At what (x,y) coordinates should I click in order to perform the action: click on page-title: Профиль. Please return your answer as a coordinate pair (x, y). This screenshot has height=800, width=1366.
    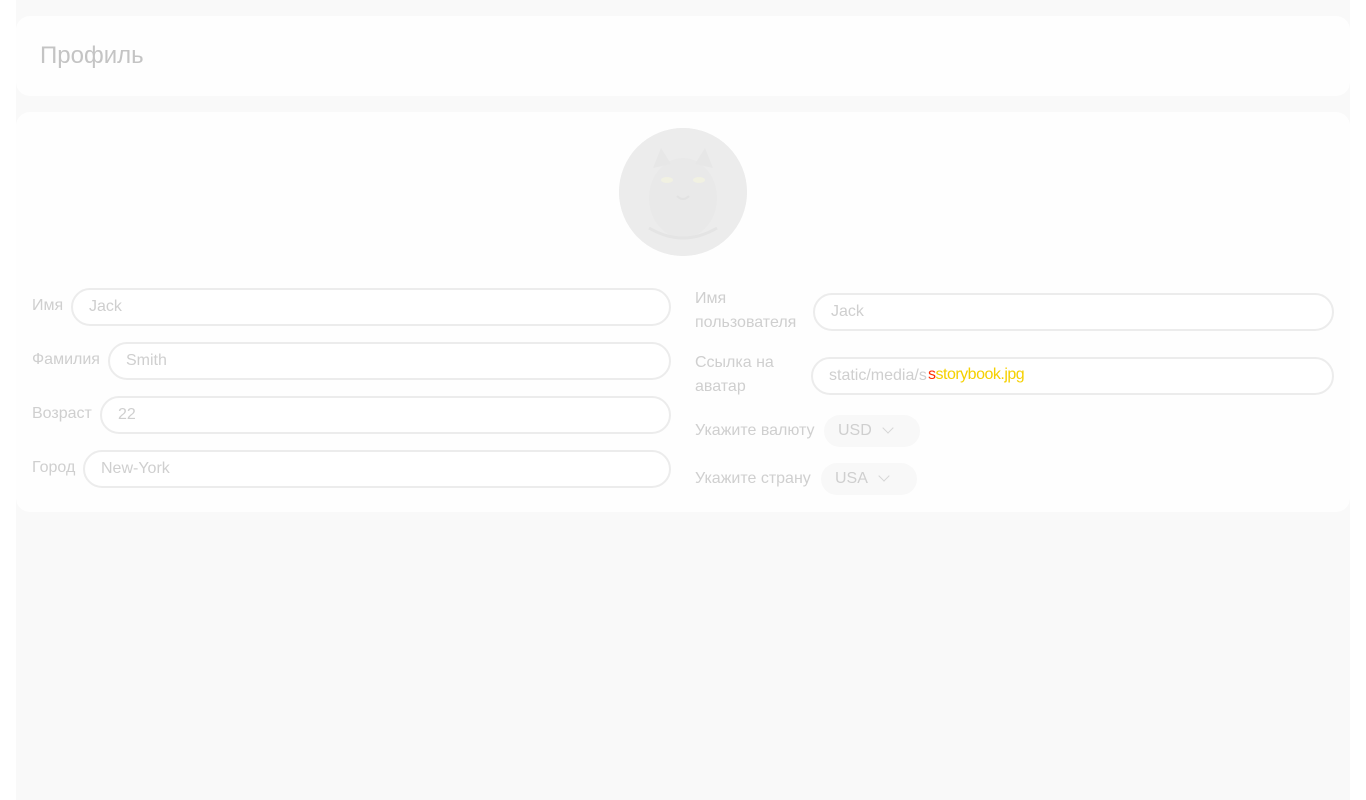
    Looking at the image, I should click on (92, 55).